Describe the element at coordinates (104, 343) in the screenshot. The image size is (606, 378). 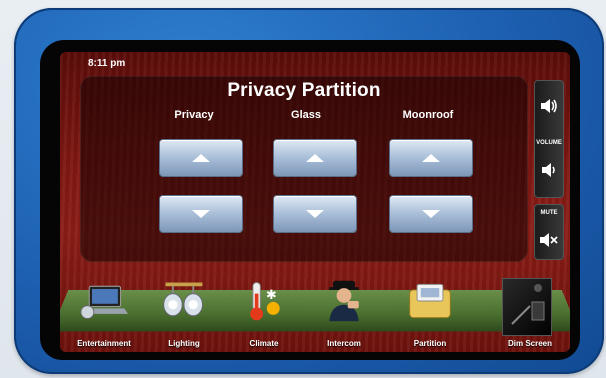
I see `dock-label-entertainment: Entertainment` at that location.